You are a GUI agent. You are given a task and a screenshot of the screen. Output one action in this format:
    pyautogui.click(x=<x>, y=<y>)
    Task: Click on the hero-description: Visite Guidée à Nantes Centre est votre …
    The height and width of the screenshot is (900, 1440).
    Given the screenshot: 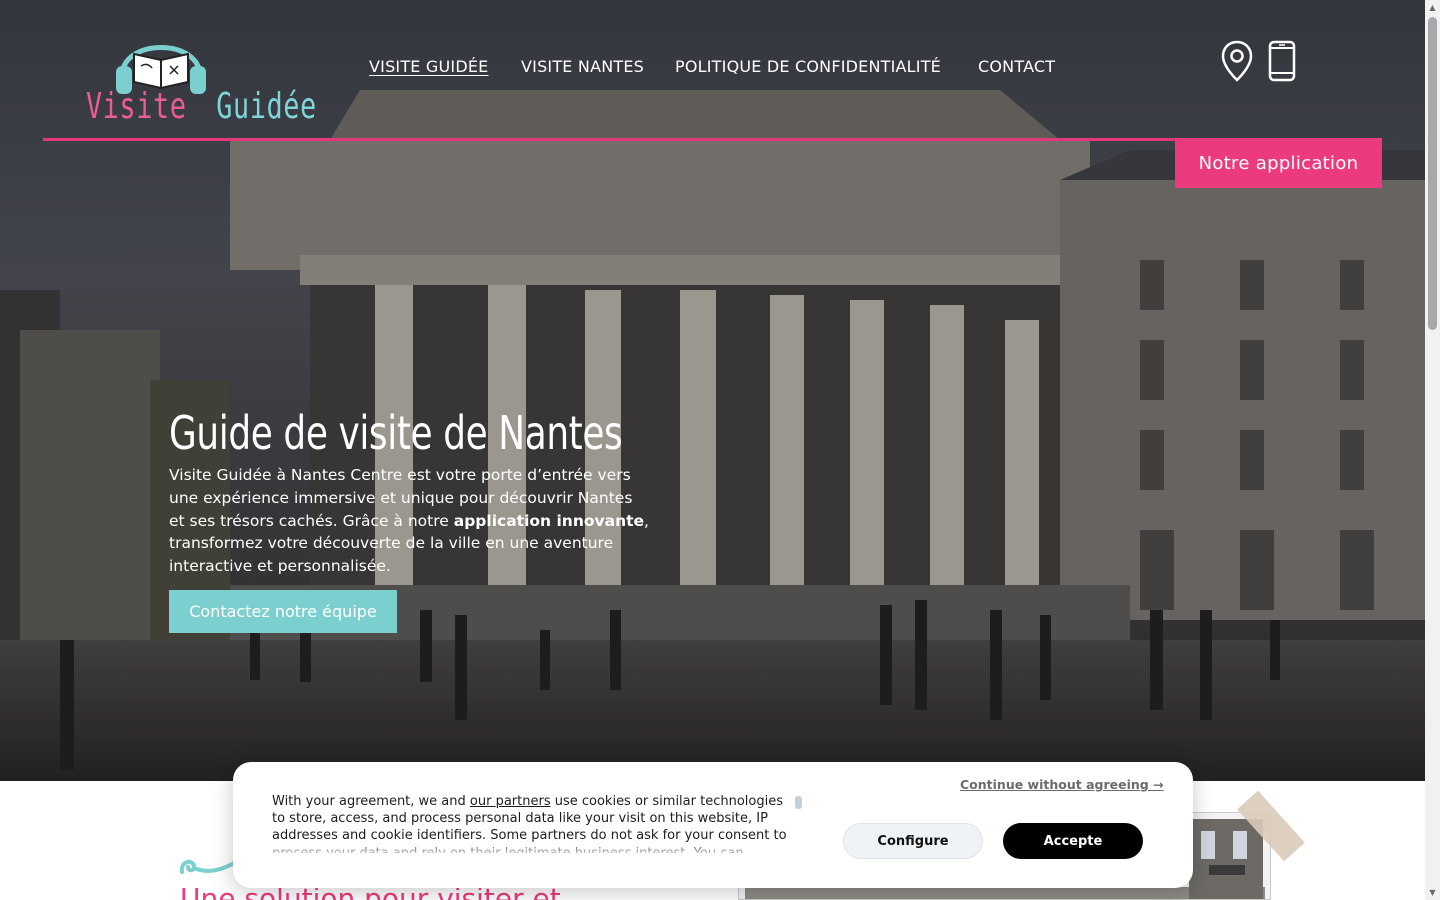 What is the action you would take?
    pyautogui.click(x=410, y=521)
    